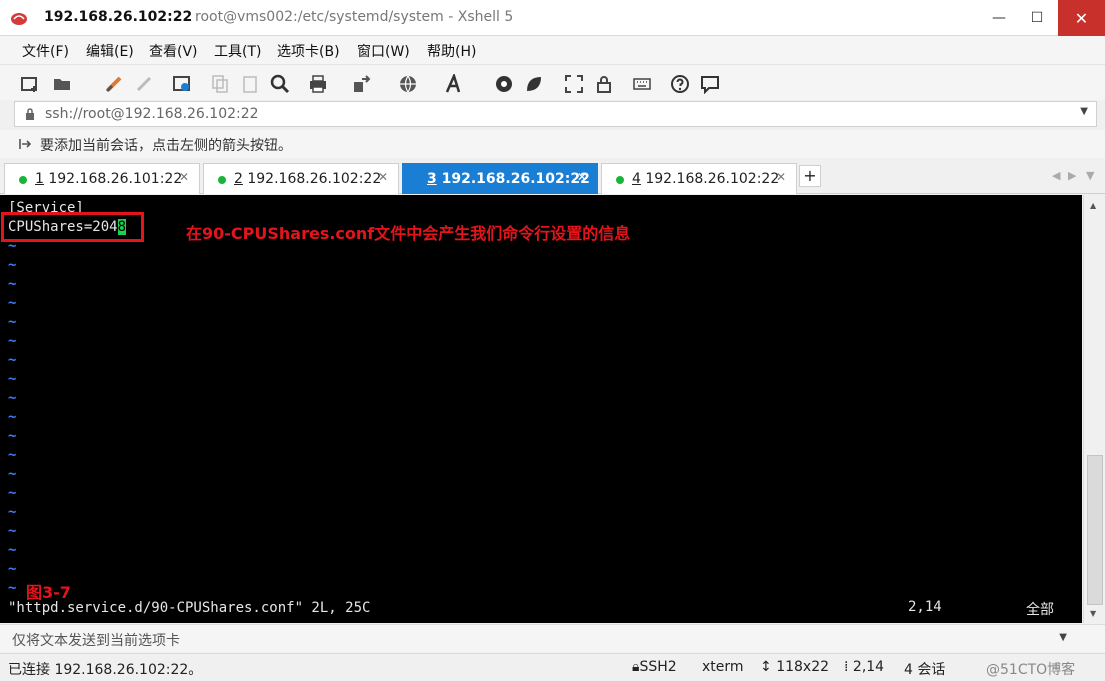  I want to click on keyboard-icon, so click(642, 84).